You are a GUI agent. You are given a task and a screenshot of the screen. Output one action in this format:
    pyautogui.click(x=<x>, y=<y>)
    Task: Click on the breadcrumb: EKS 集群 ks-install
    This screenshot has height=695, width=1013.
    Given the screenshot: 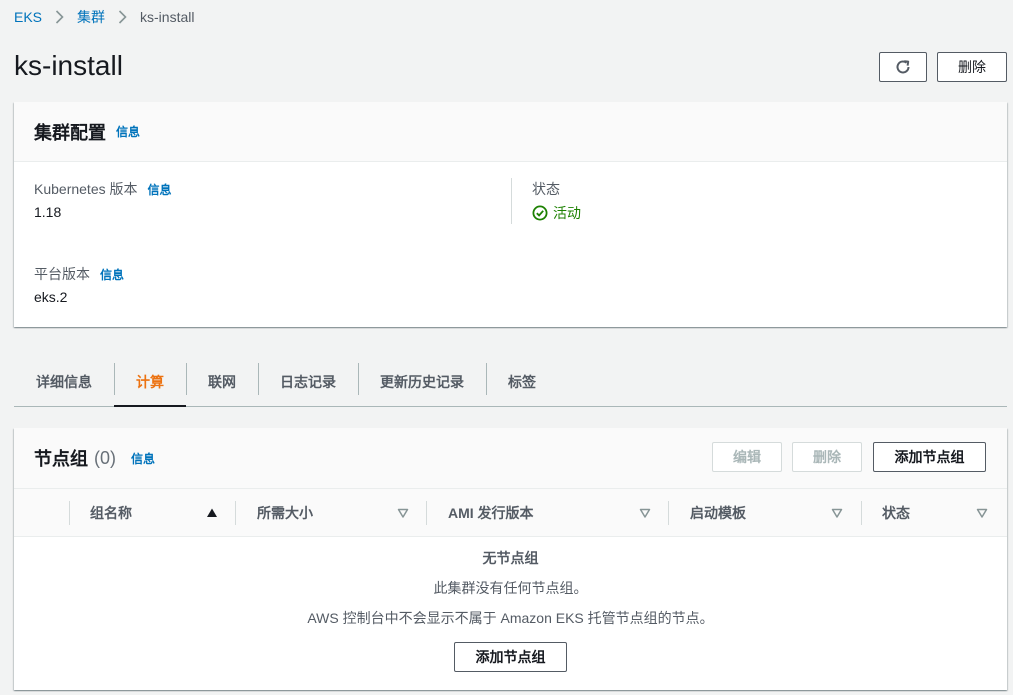 What is the action you would take?
    pyautogui.click(x=104, y=17)
    